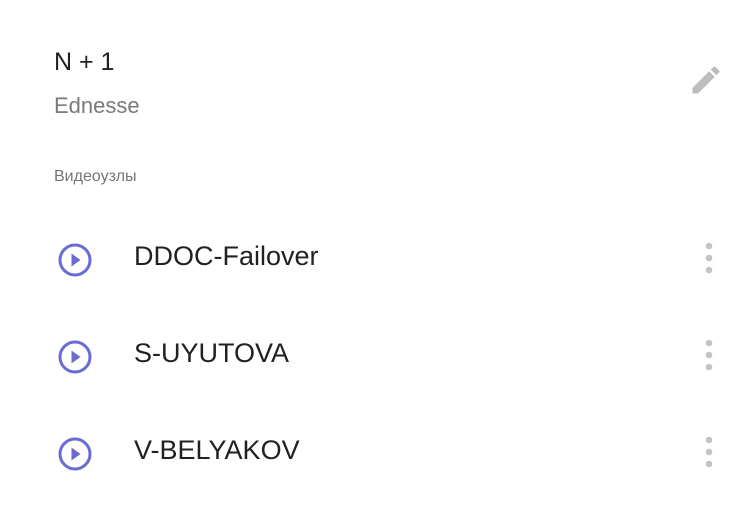  What do you see at coordinates (84, 62) in the screenshot?
I see `group-title: N + 1` at bounding box center [84, 62].